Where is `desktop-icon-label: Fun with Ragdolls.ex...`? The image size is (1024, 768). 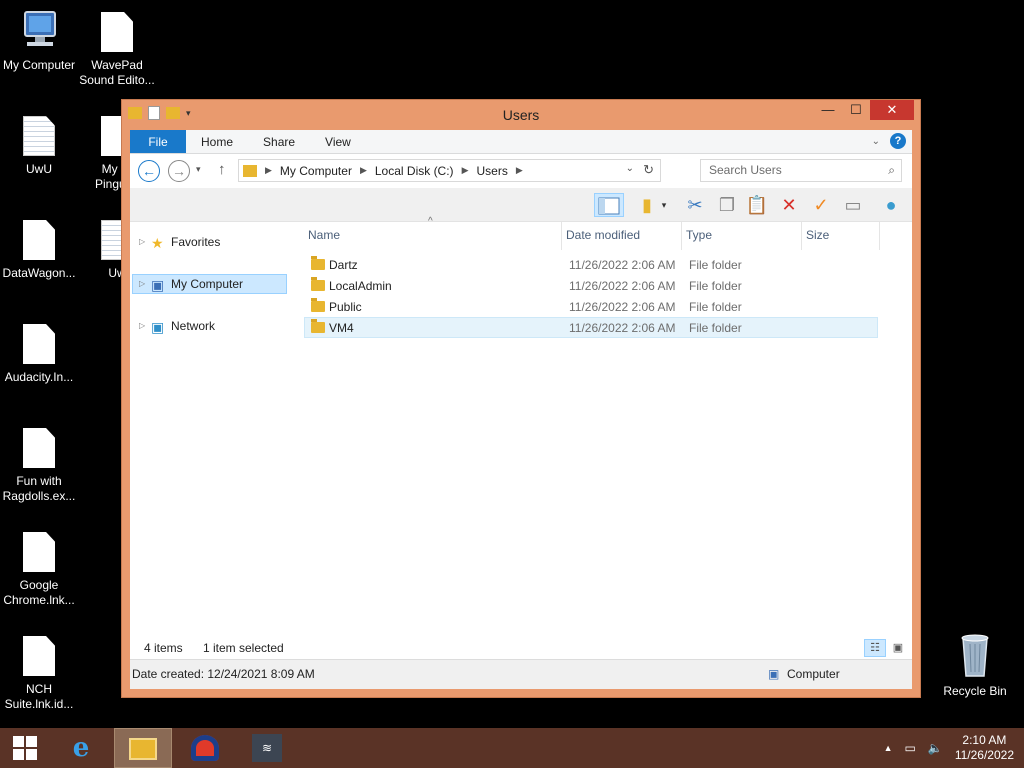 desktop-icon-label: Fun with Ragdolls.ex... is located at coordinates (39, 488).